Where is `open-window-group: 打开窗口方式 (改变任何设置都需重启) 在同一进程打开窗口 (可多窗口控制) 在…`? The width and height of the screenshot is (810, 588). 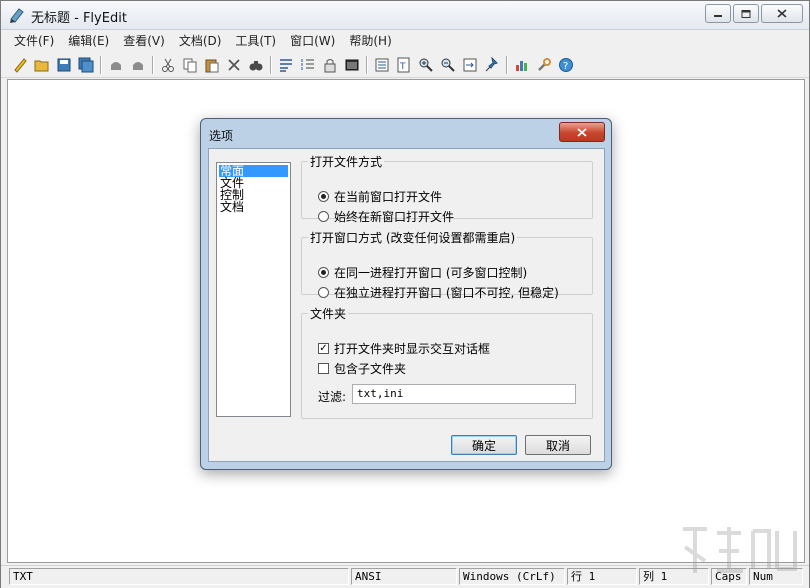
open-window-group: 打开窗口方式 (改变任何设置都需重启) 在同一进程打开窗口 (可多窗口控制) 在… is located at coordinates (447, 264).